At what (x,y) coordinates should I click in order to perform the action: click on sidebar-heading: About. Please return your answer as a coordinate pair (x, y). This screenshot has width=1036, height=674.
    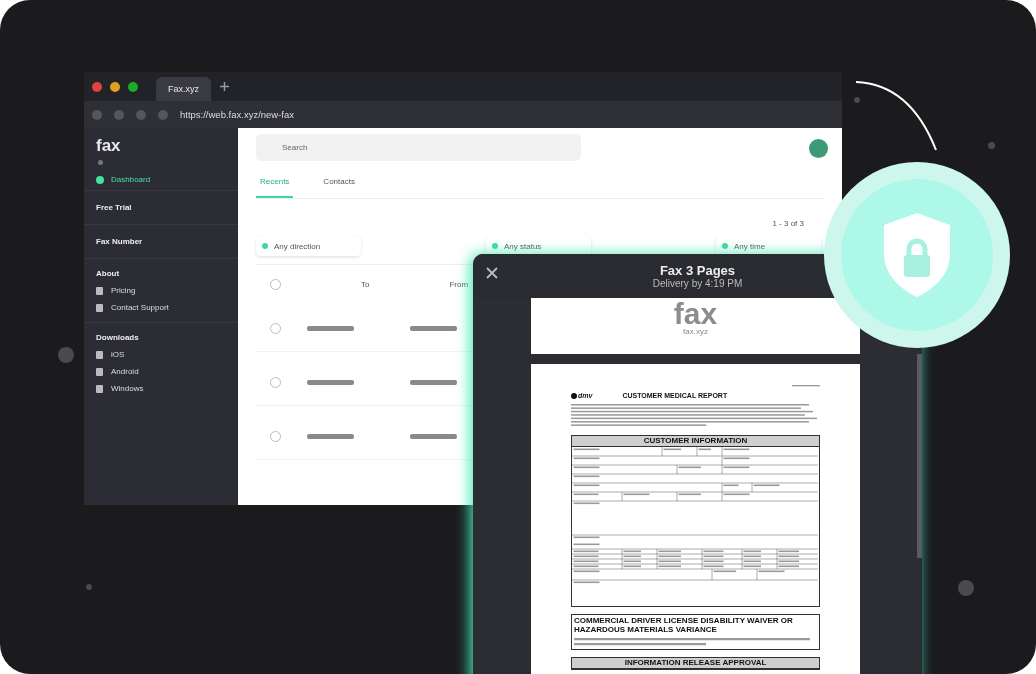
    Looking at the image, I should click on (108, 273).